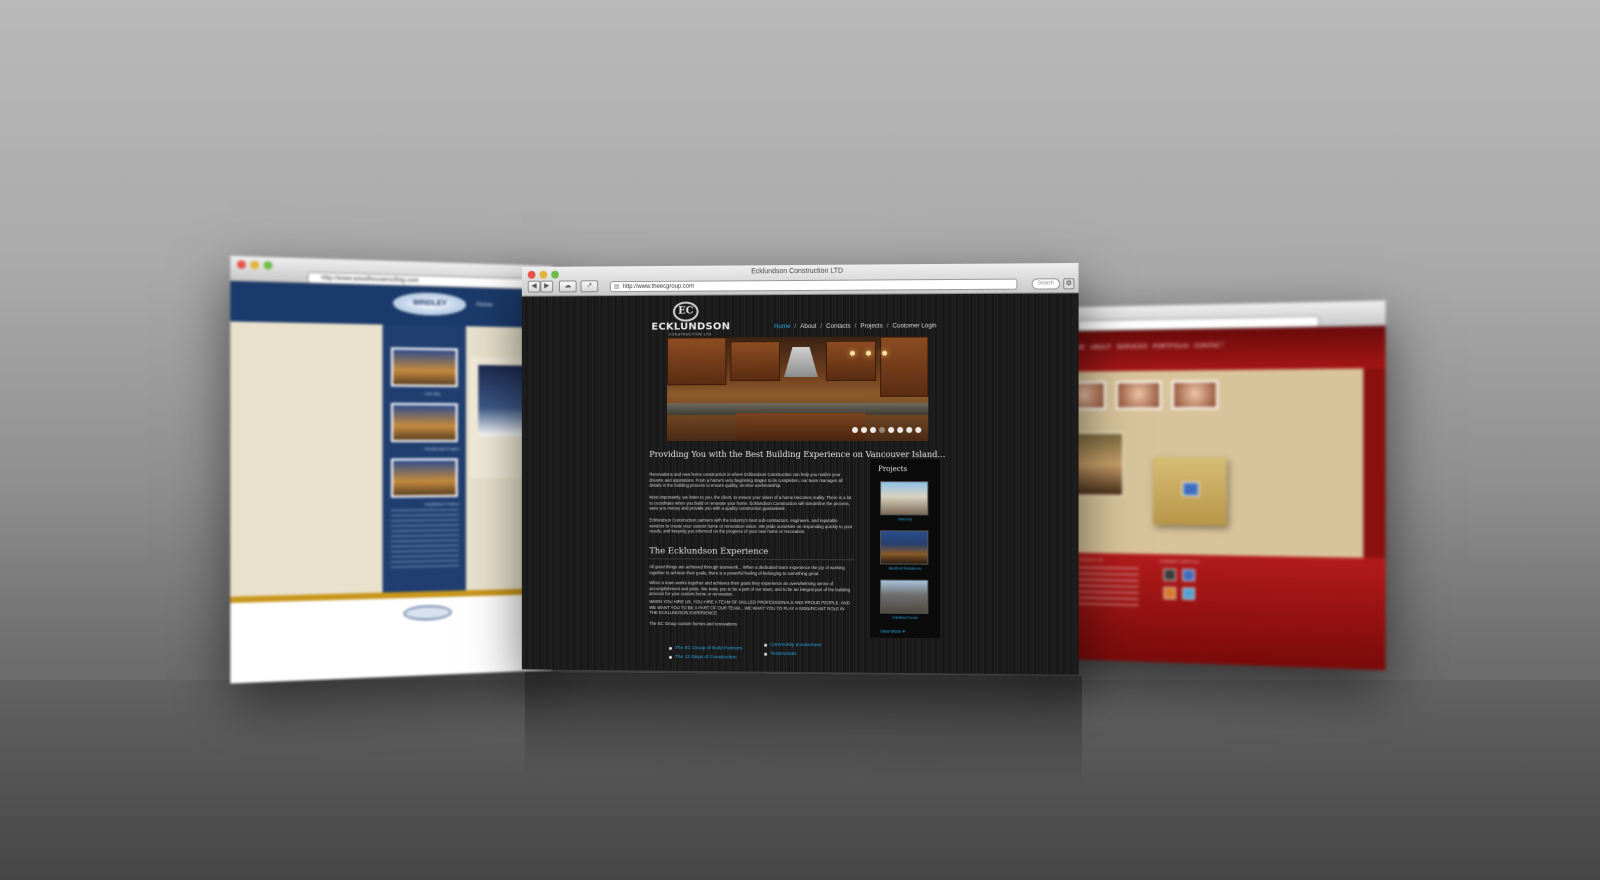 The image size is (1600, 880). What do you see at coordinates (801, 427) in the screenshot?
I see `hero-island` at bounding box center [801, 427].